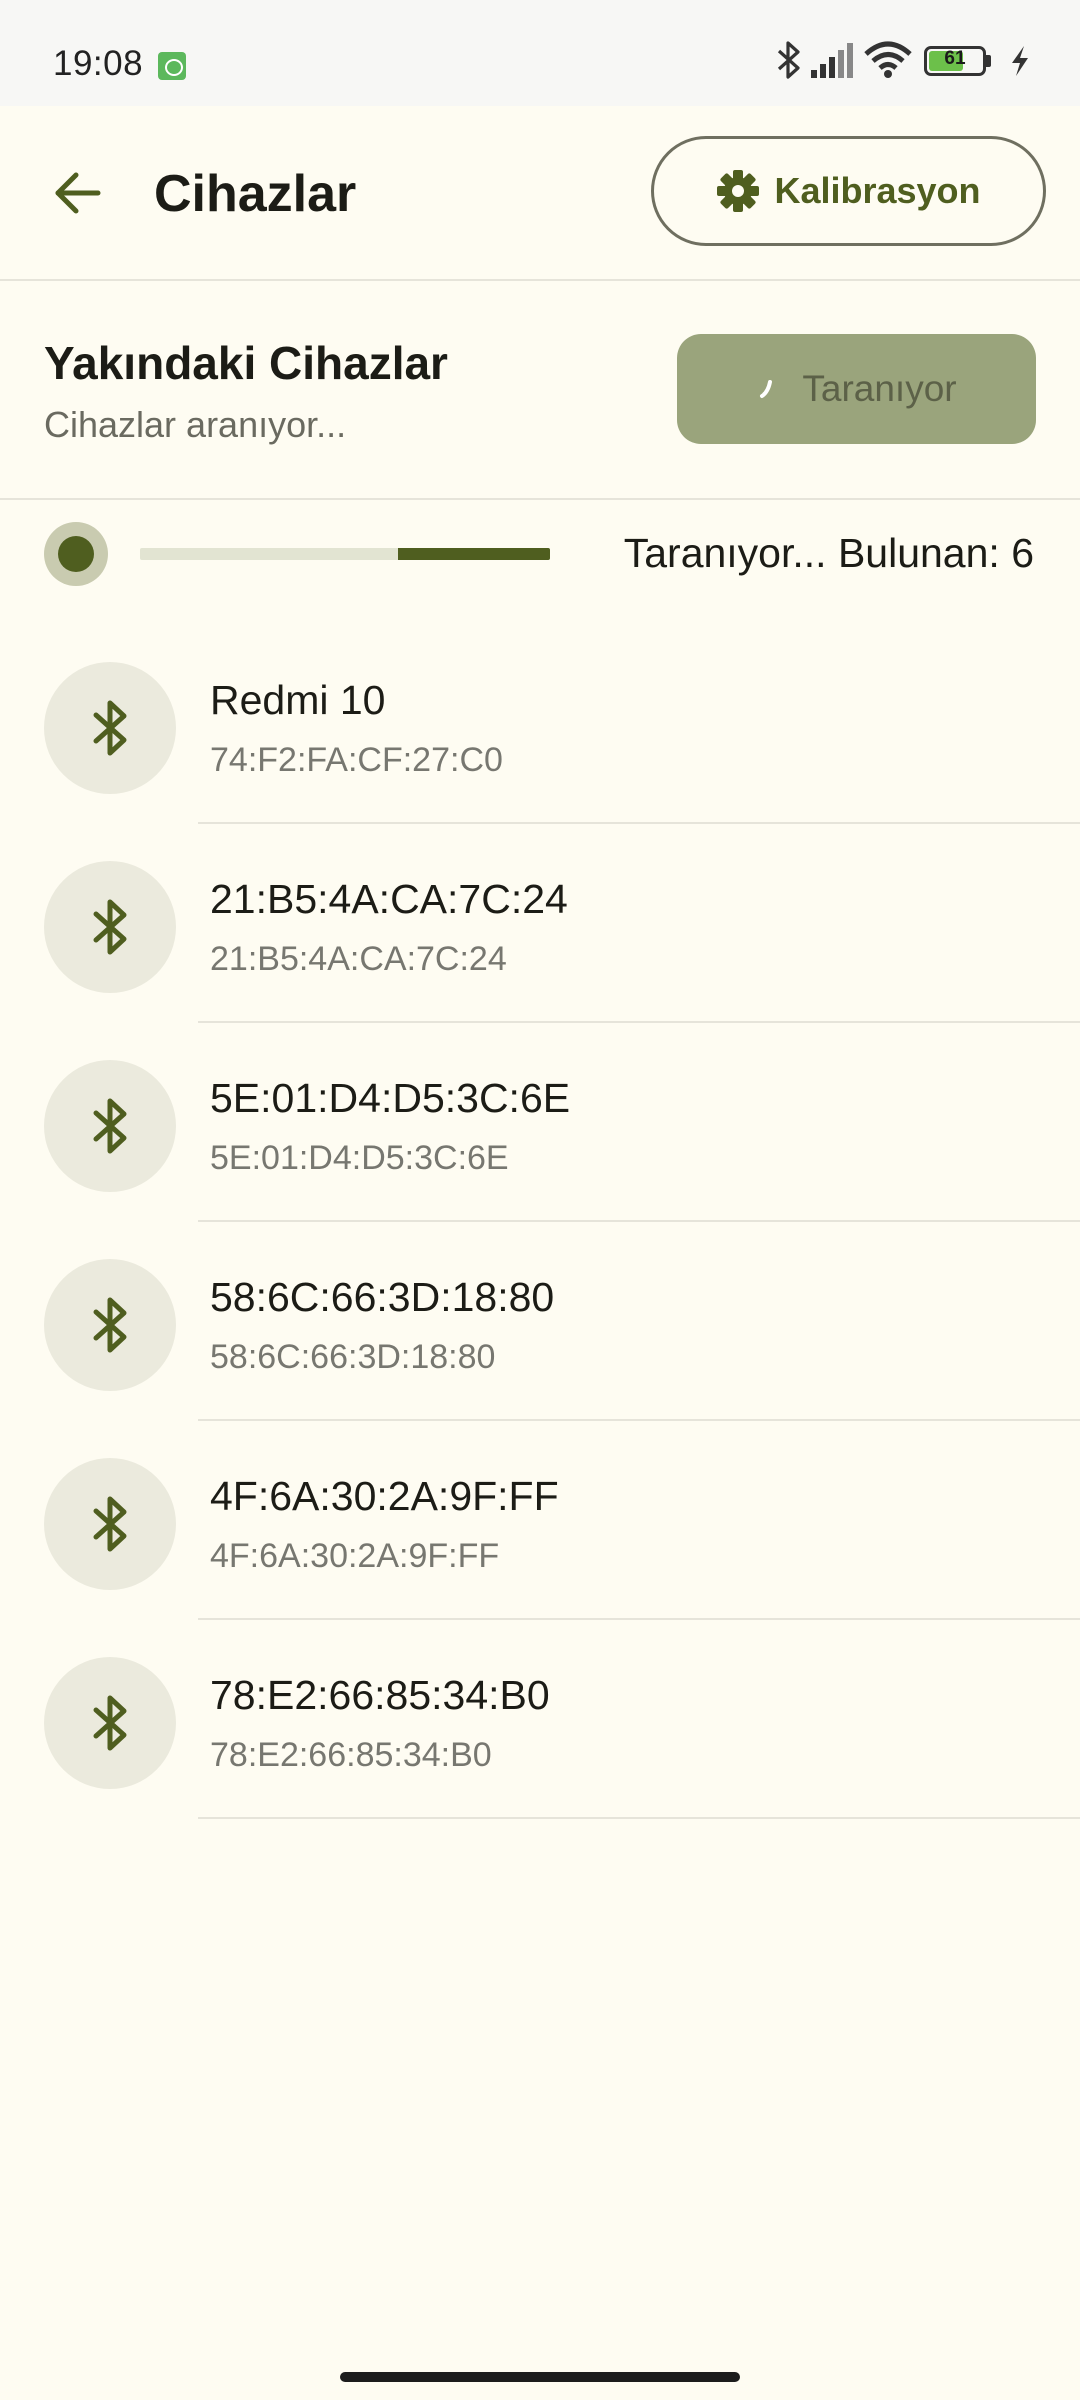  Describe the element at coordinates (877, 190) in the screenshot. I see `calibration-label: Kalibrasyon` at that location.